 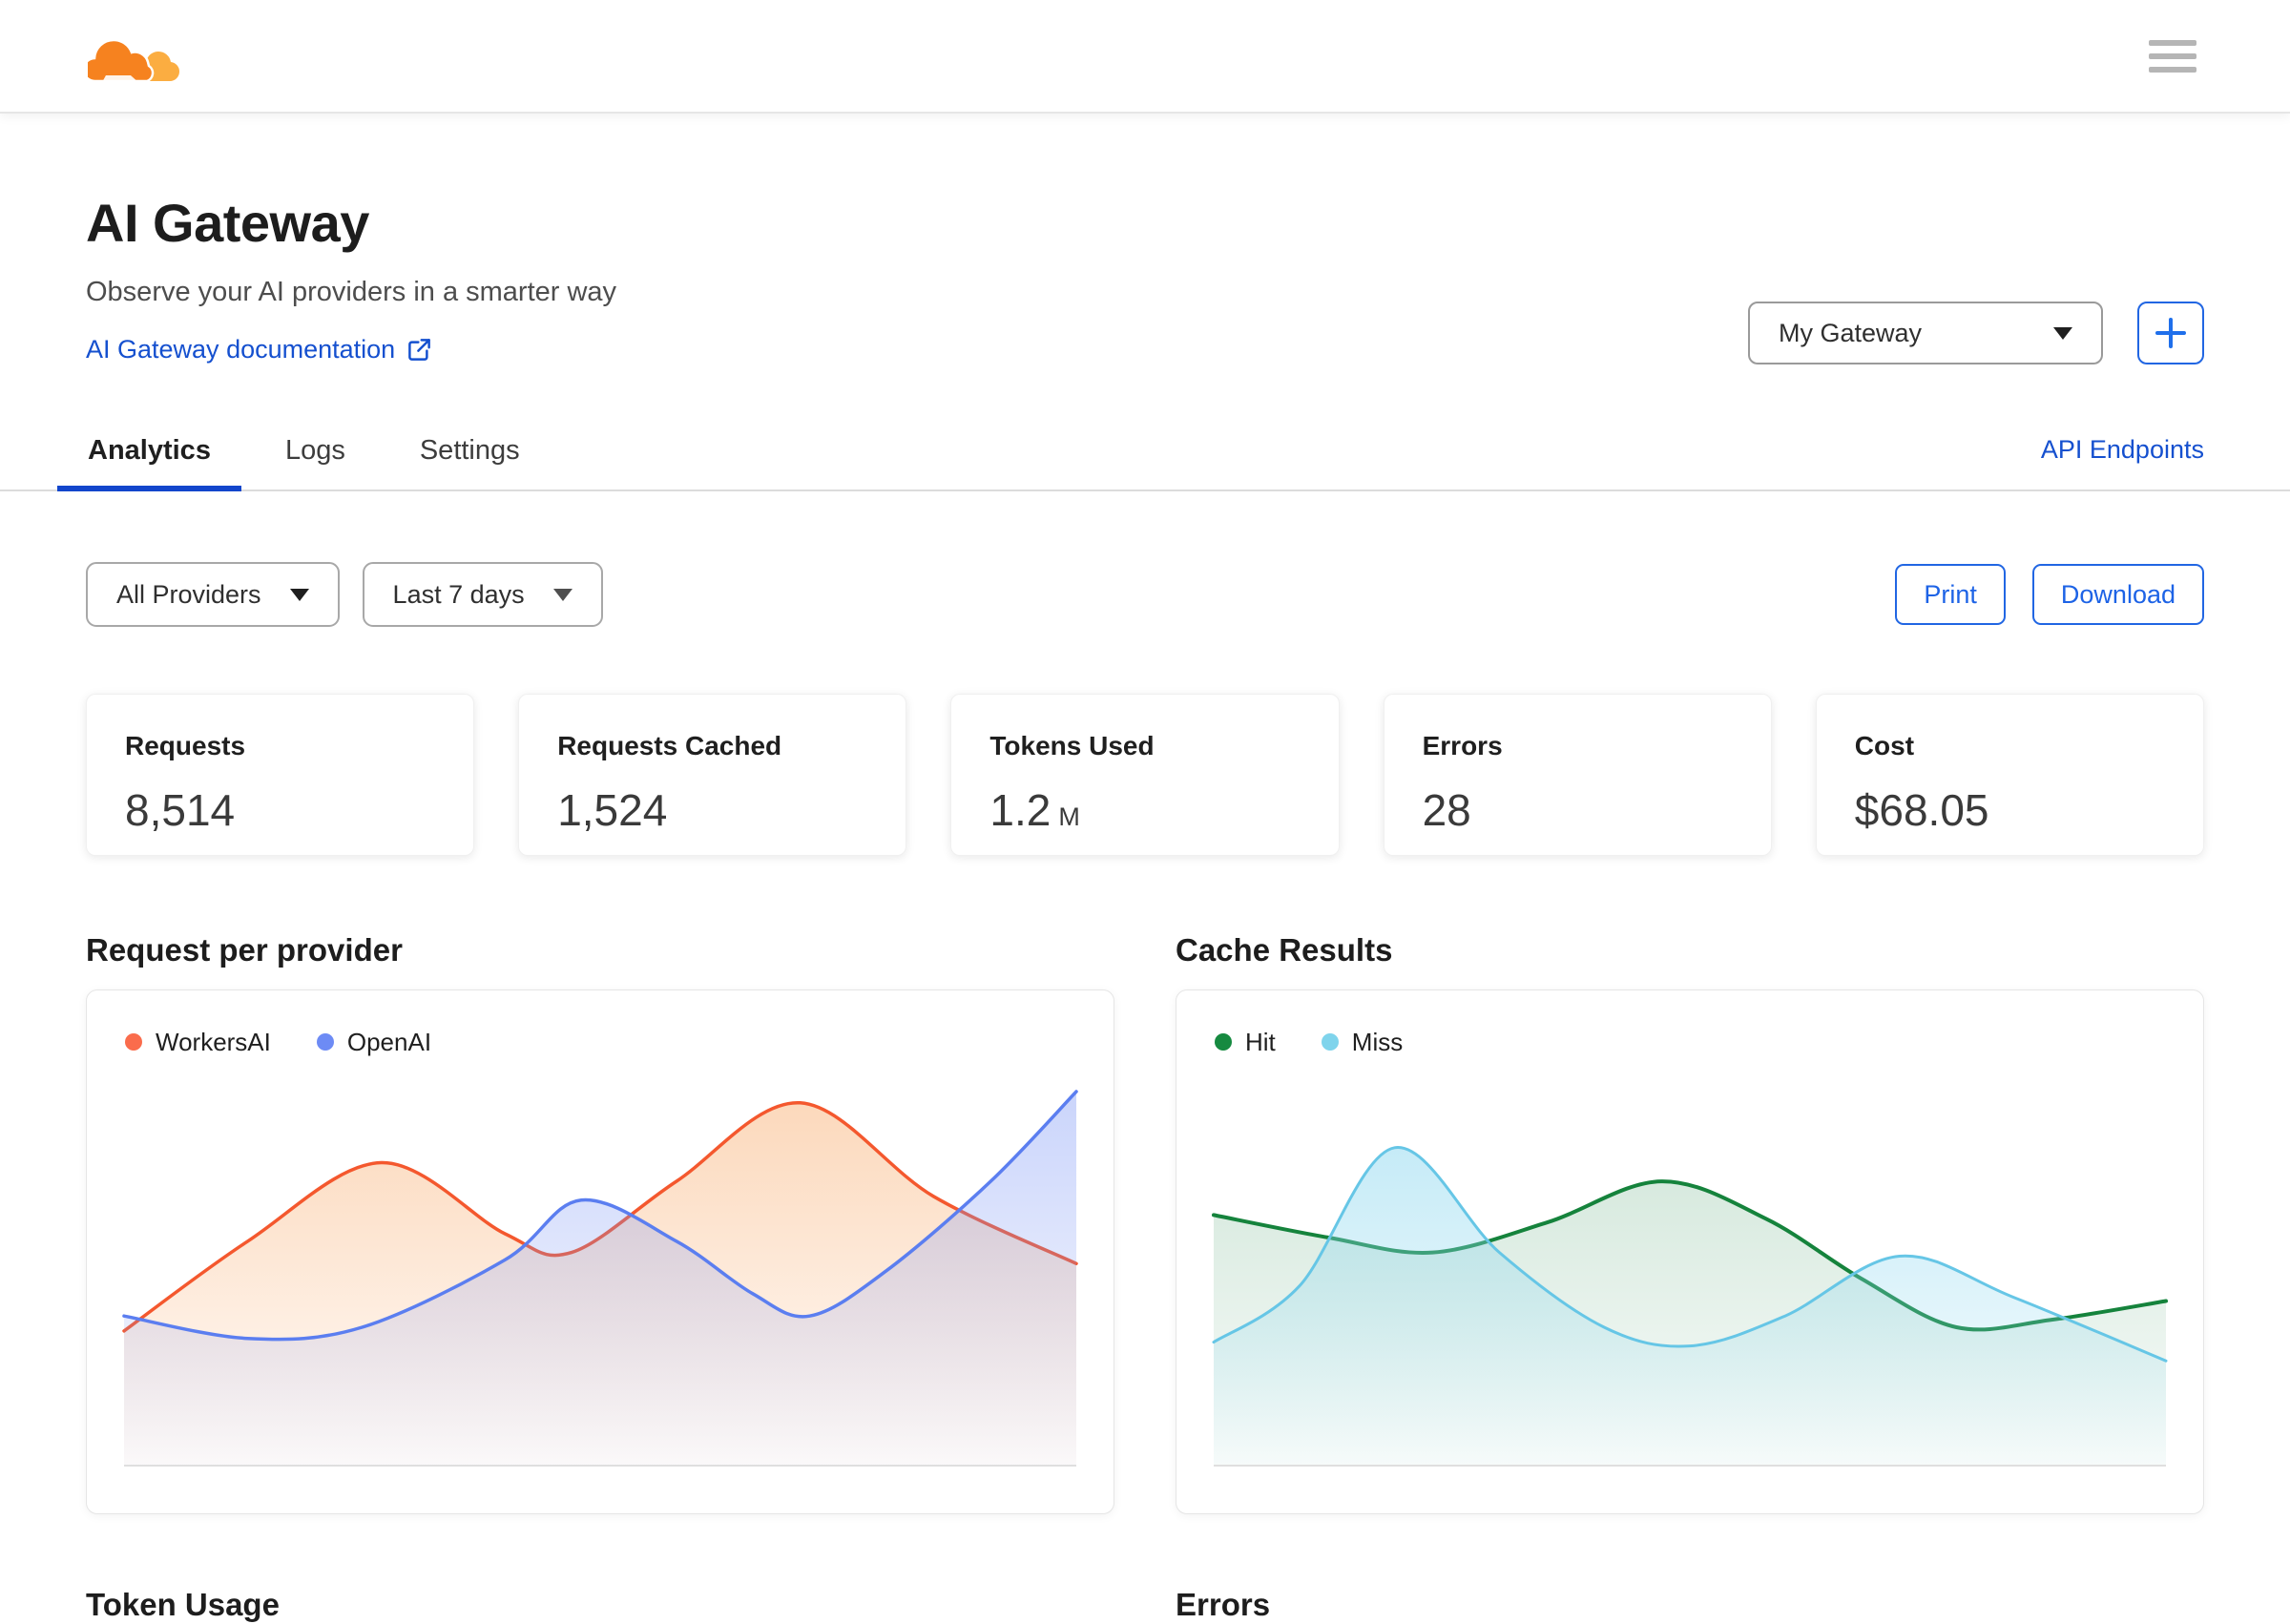 What do you see at coordinates (133, 60) in the screenshot?
I see `cloudflare-cloud-icon` at bounding box center [133, 60].